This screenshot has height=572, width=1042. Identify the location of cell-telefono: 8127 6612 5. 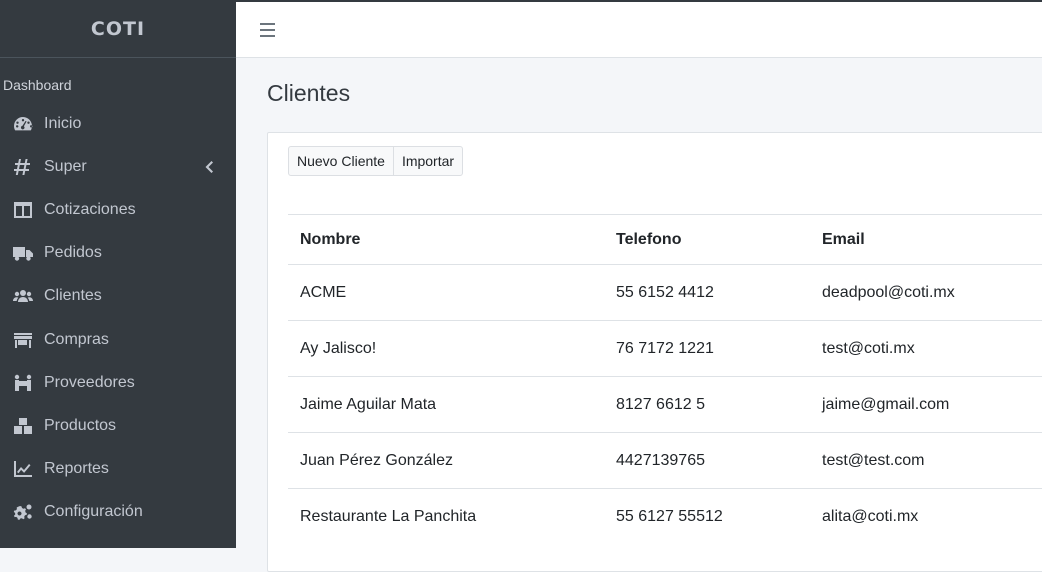
(707, 404).